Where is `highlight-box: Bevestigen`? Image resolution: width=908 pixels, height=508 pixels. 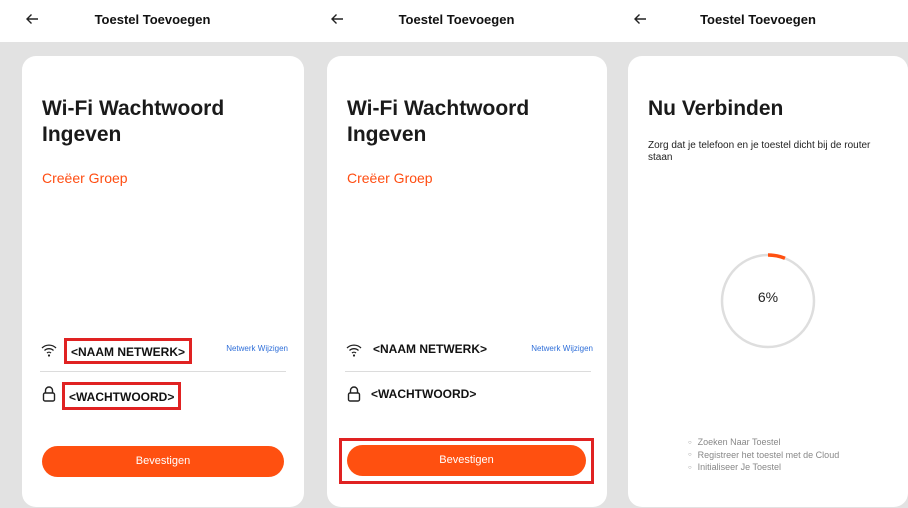 highlight-box: Bevestigen is located at coordinates (466, 461).